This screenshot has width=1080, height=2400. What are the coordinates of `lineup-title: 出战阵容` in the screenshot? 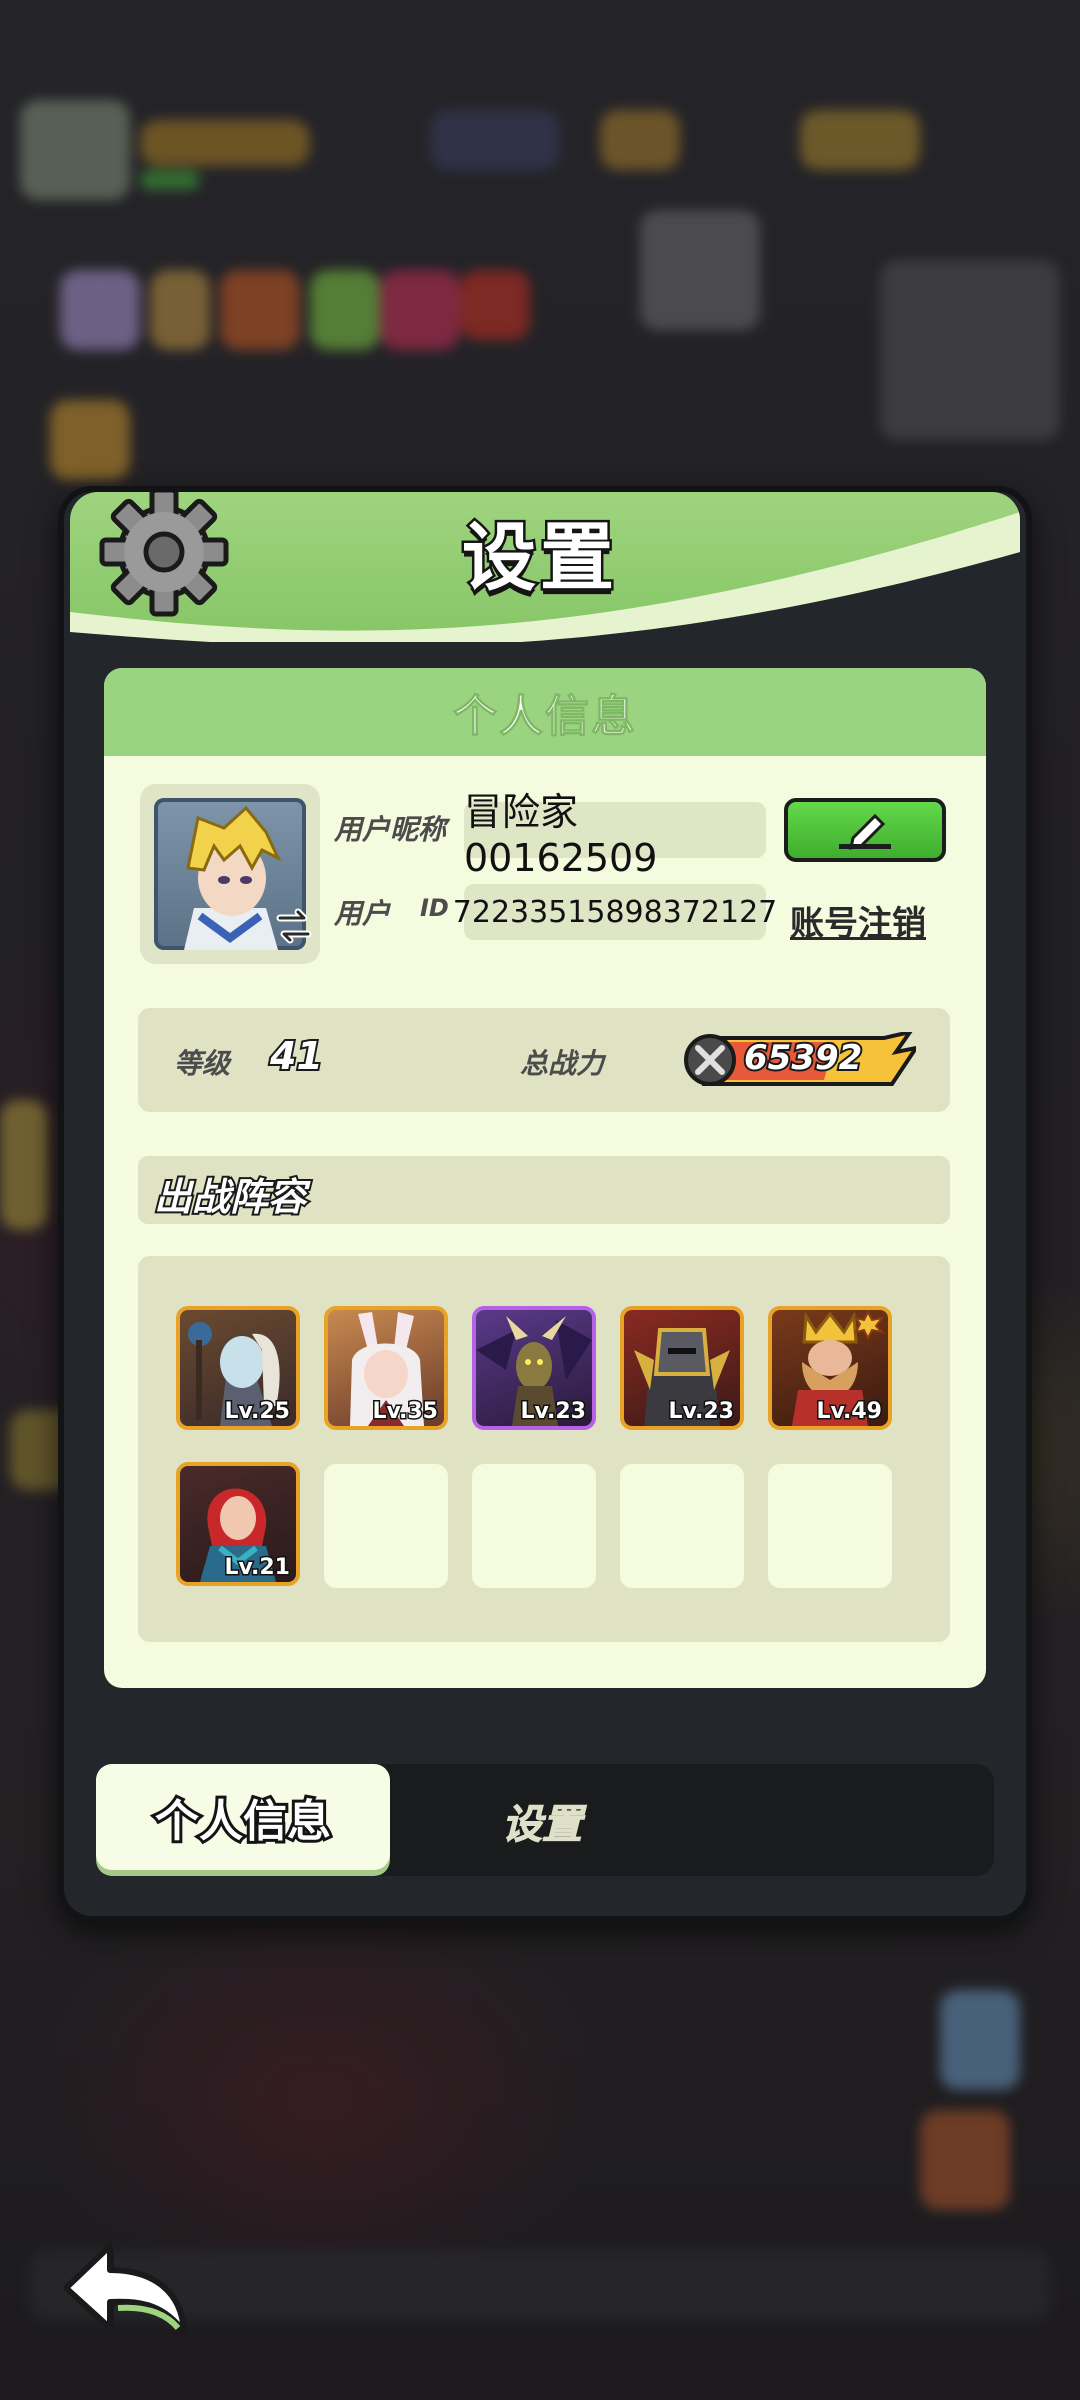 It's located at (230, 1197).